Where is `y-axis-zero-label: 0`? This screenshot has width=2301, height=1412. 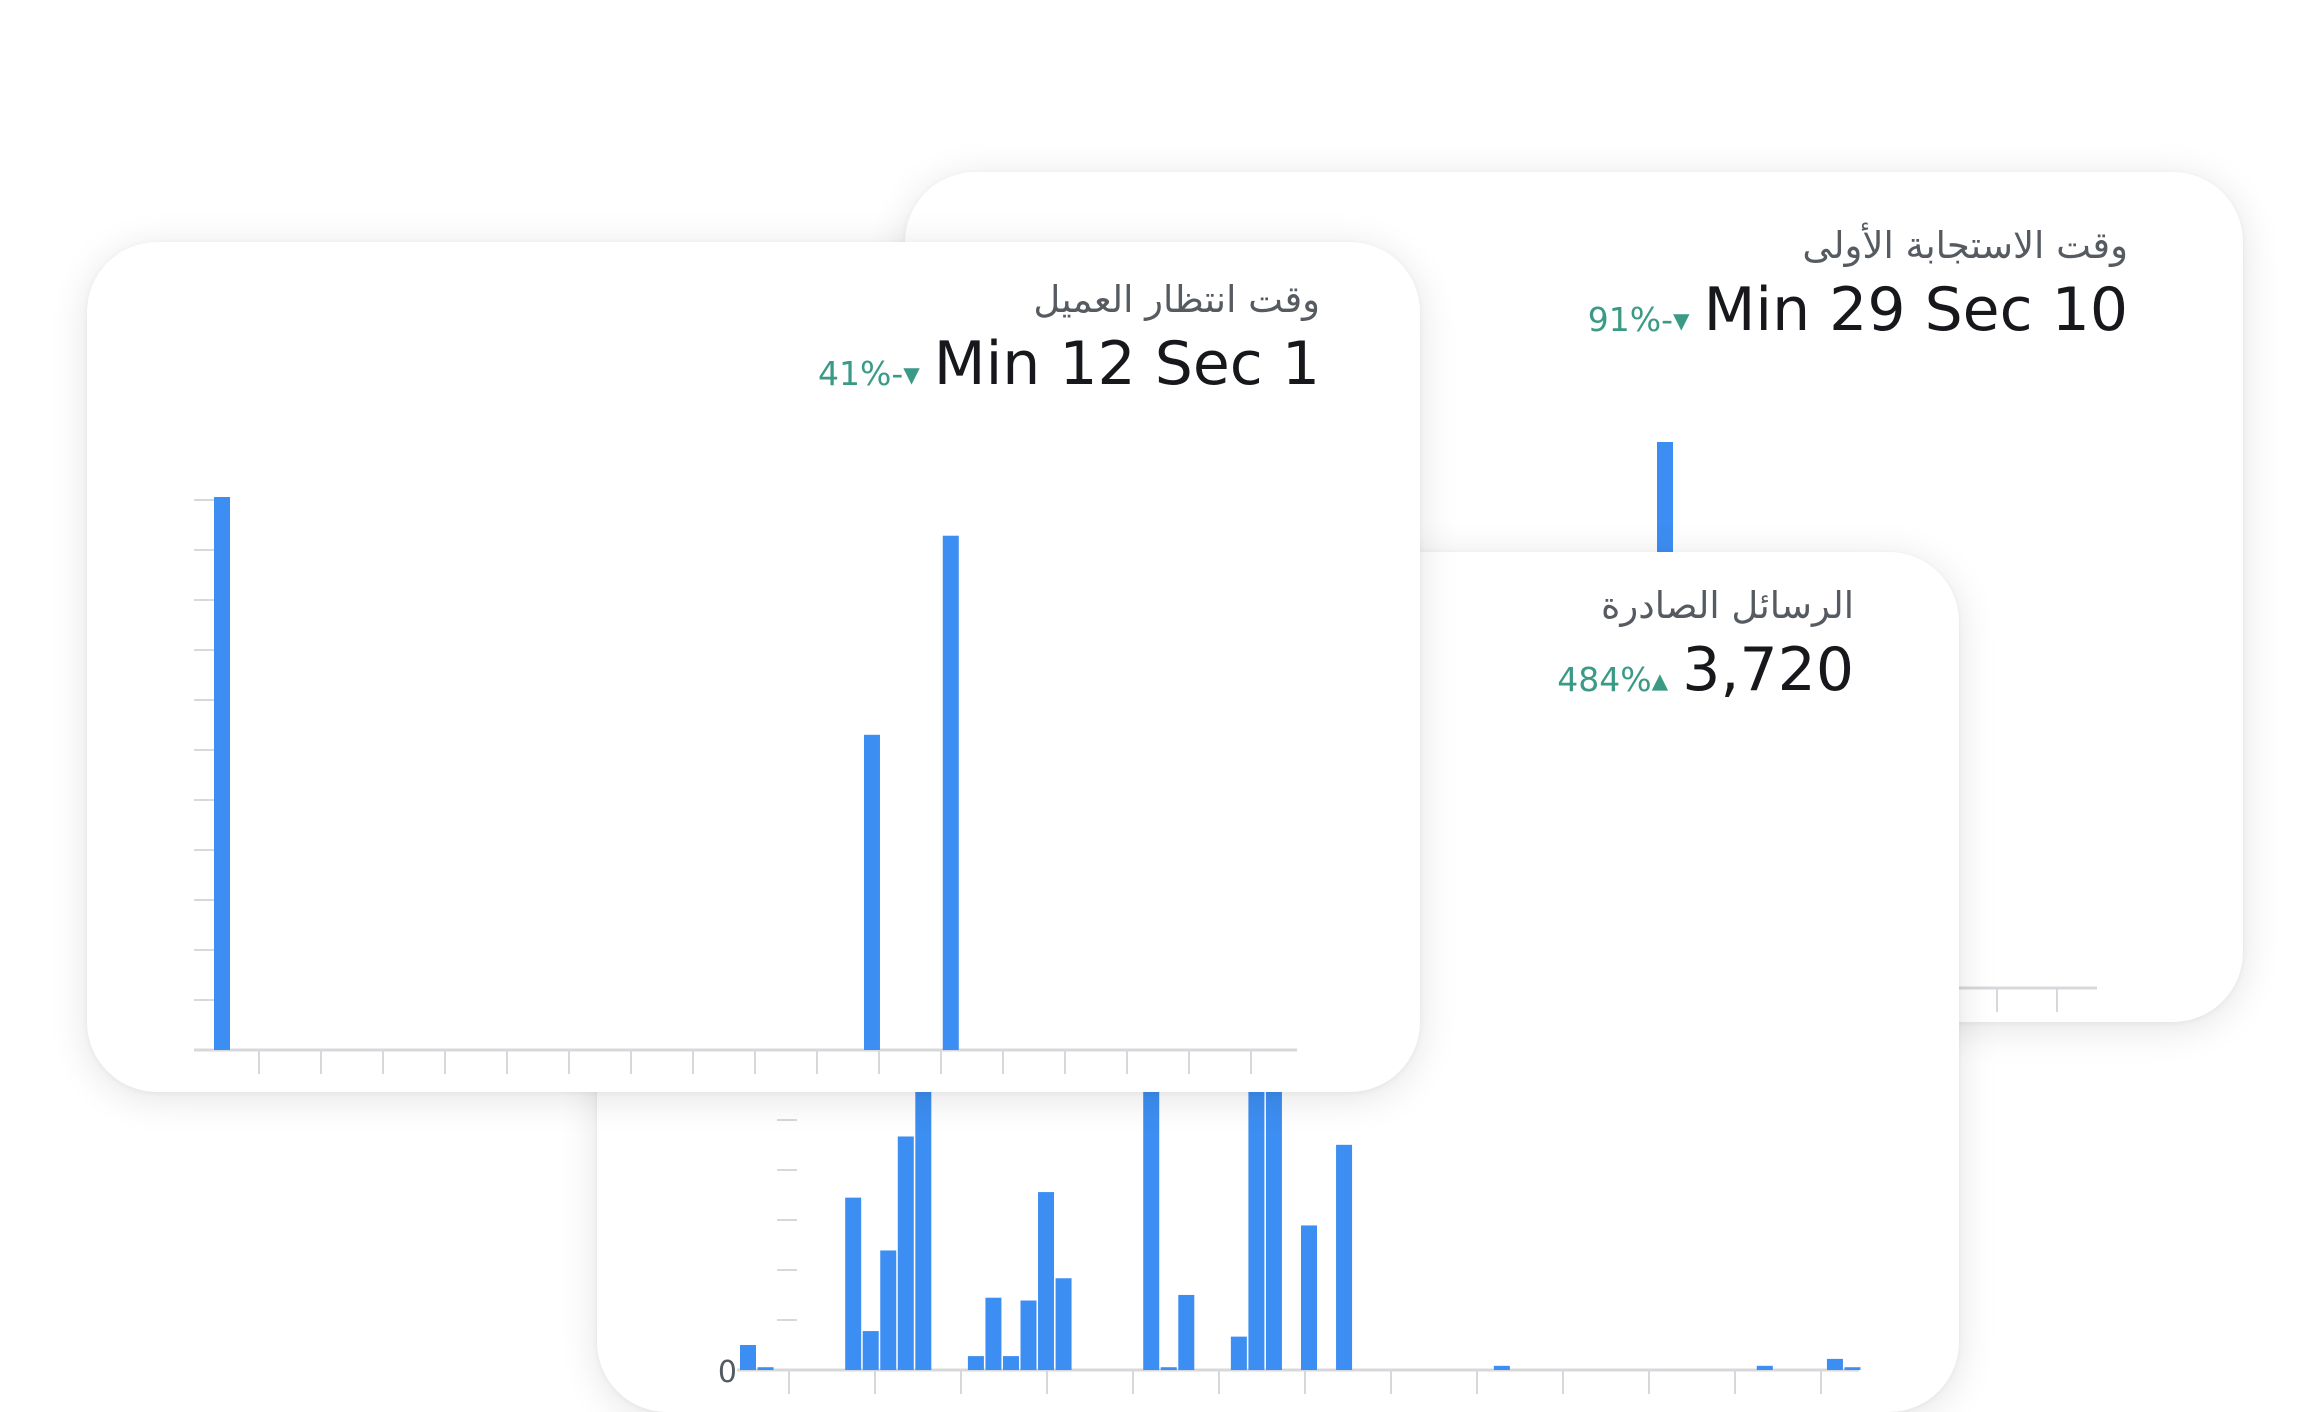
y-axis-zero-label: 0 is located at coordinates (727, 1372).